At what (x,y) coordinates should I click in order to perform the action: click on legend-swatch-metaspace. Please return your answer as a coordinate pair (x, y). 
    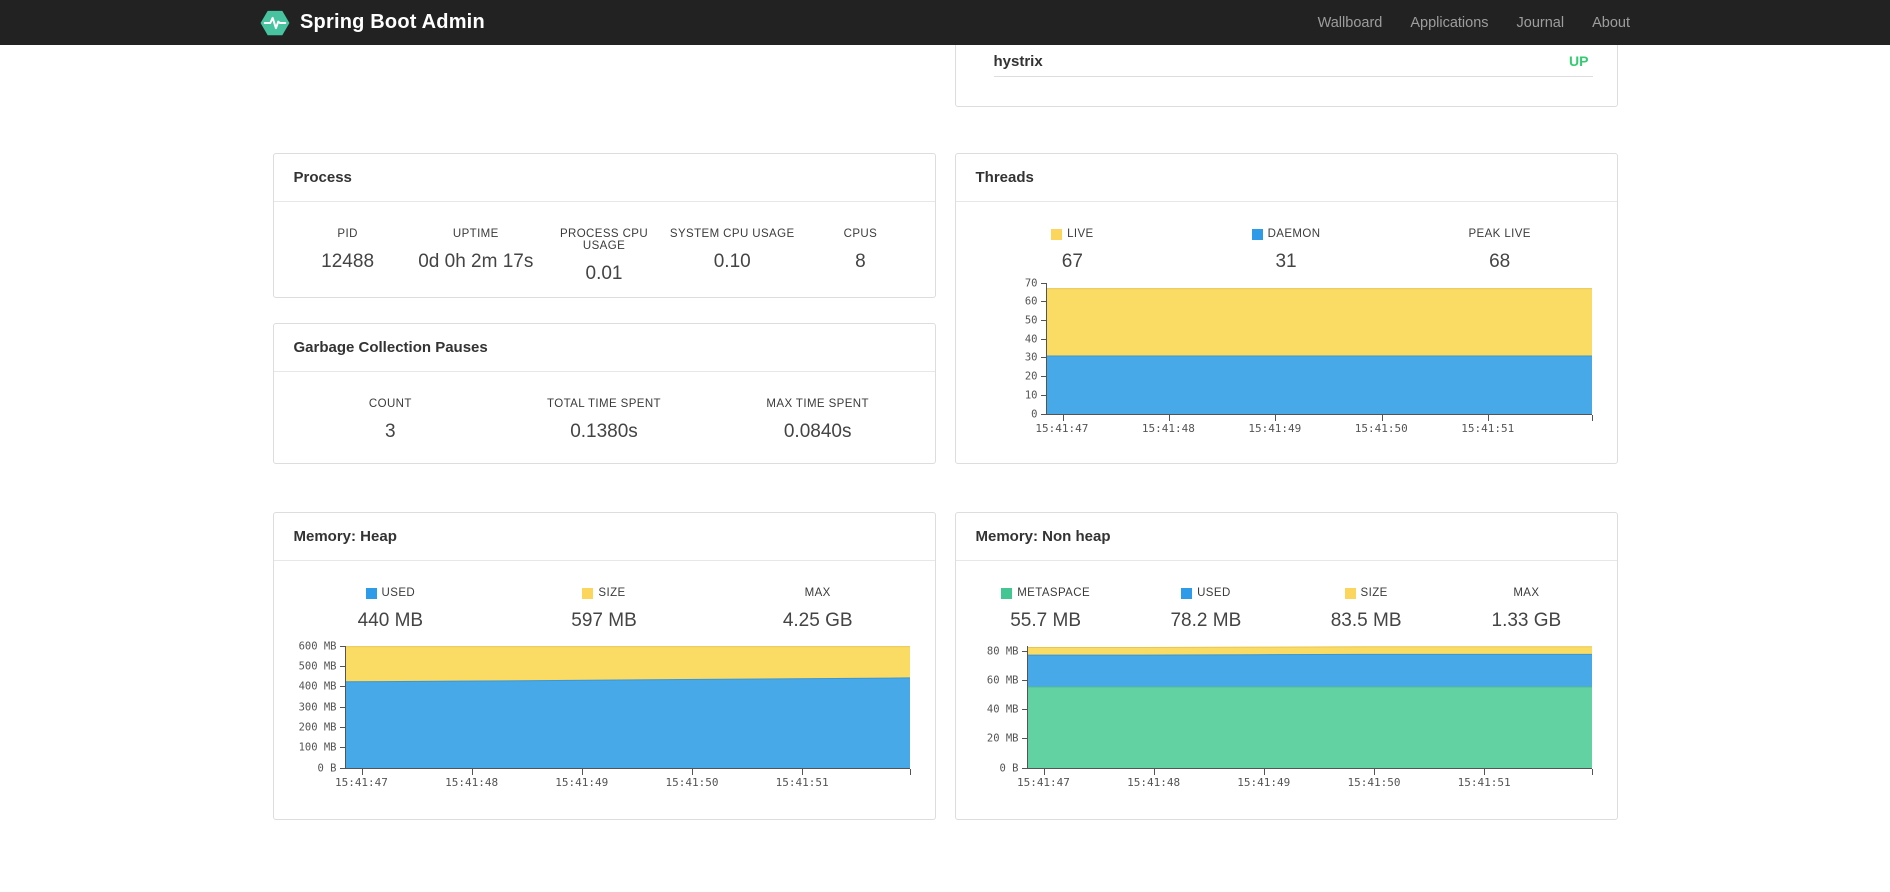
    Looking at the image, I should click on (1007, 593).